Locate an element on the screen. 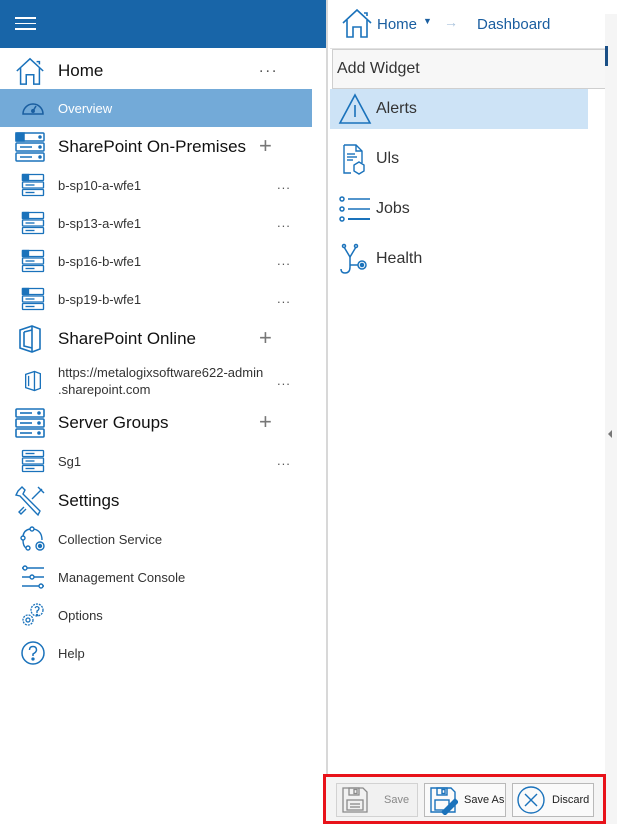 This screenshot has width=617, height=824. breadcrumb-home-link: Home is located at coordinates (397, 24).